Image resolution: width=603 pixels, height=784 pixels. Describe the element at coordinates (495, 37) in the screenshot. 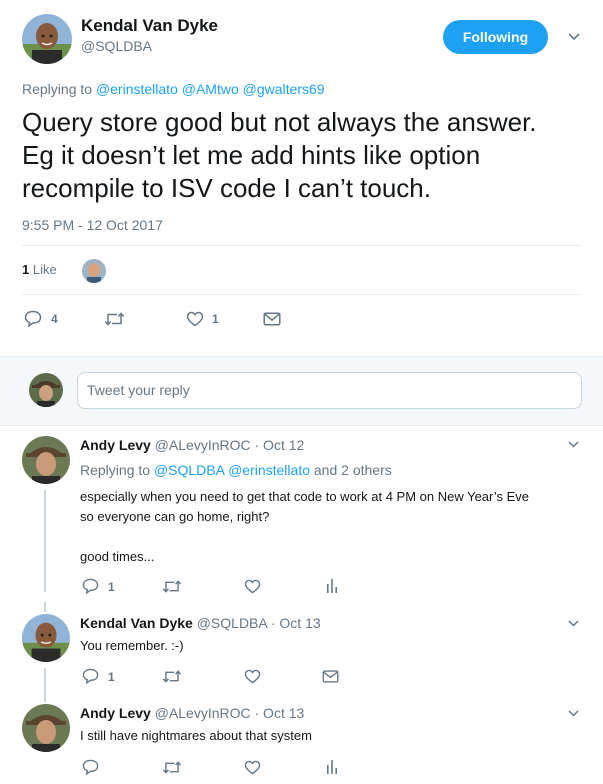

I see `following-button: Following` at that location.